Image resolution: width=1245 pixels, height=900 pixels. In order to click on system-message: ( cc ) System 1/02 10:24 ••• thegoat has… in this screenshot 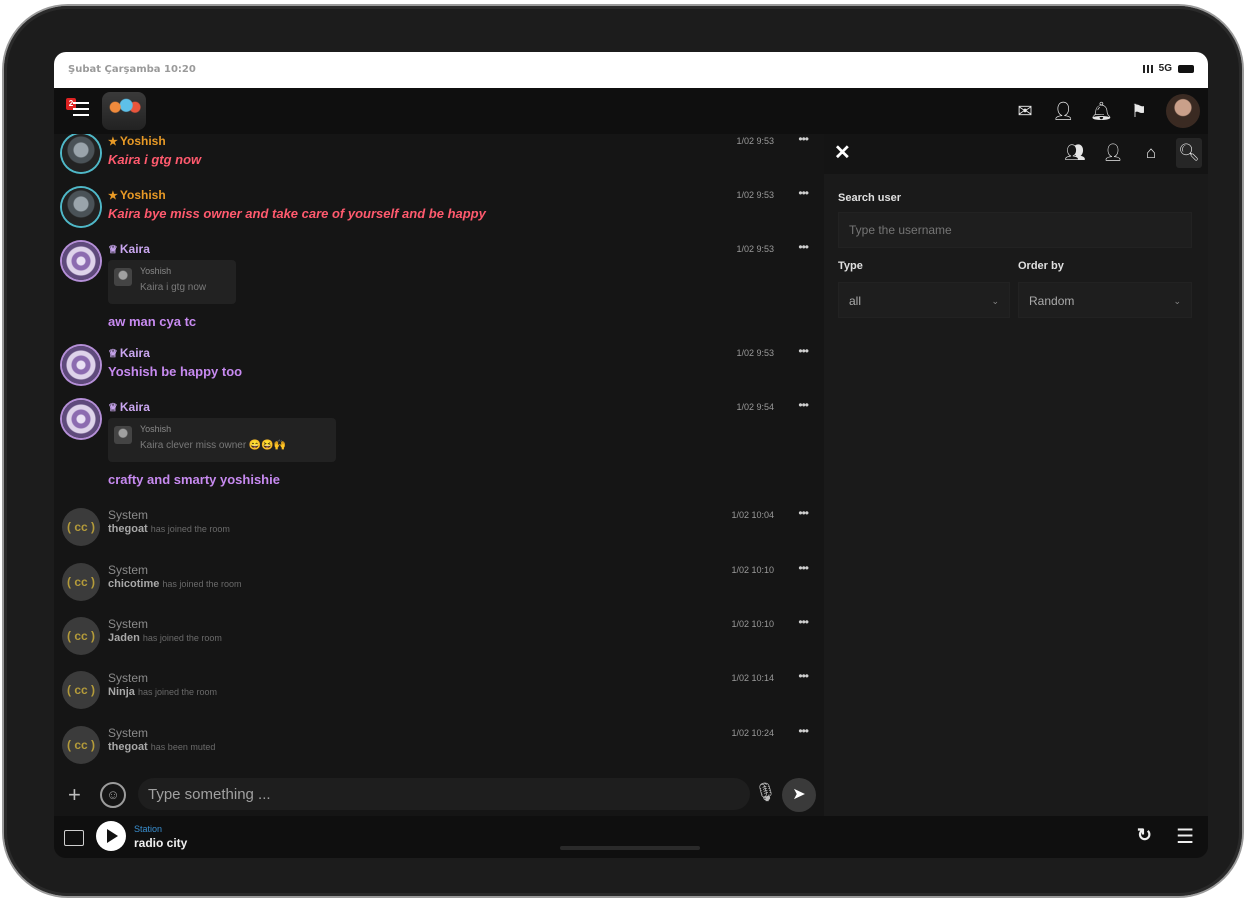, I will do `click(437, 748)`.